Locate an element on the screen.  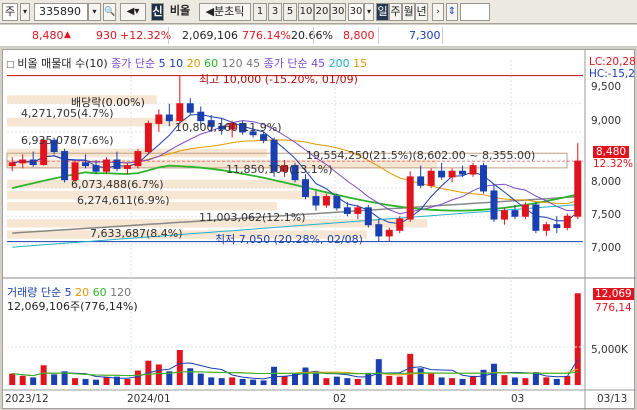
tick-mode-button: ◀분초틱 is located at coordinates (225, 12).